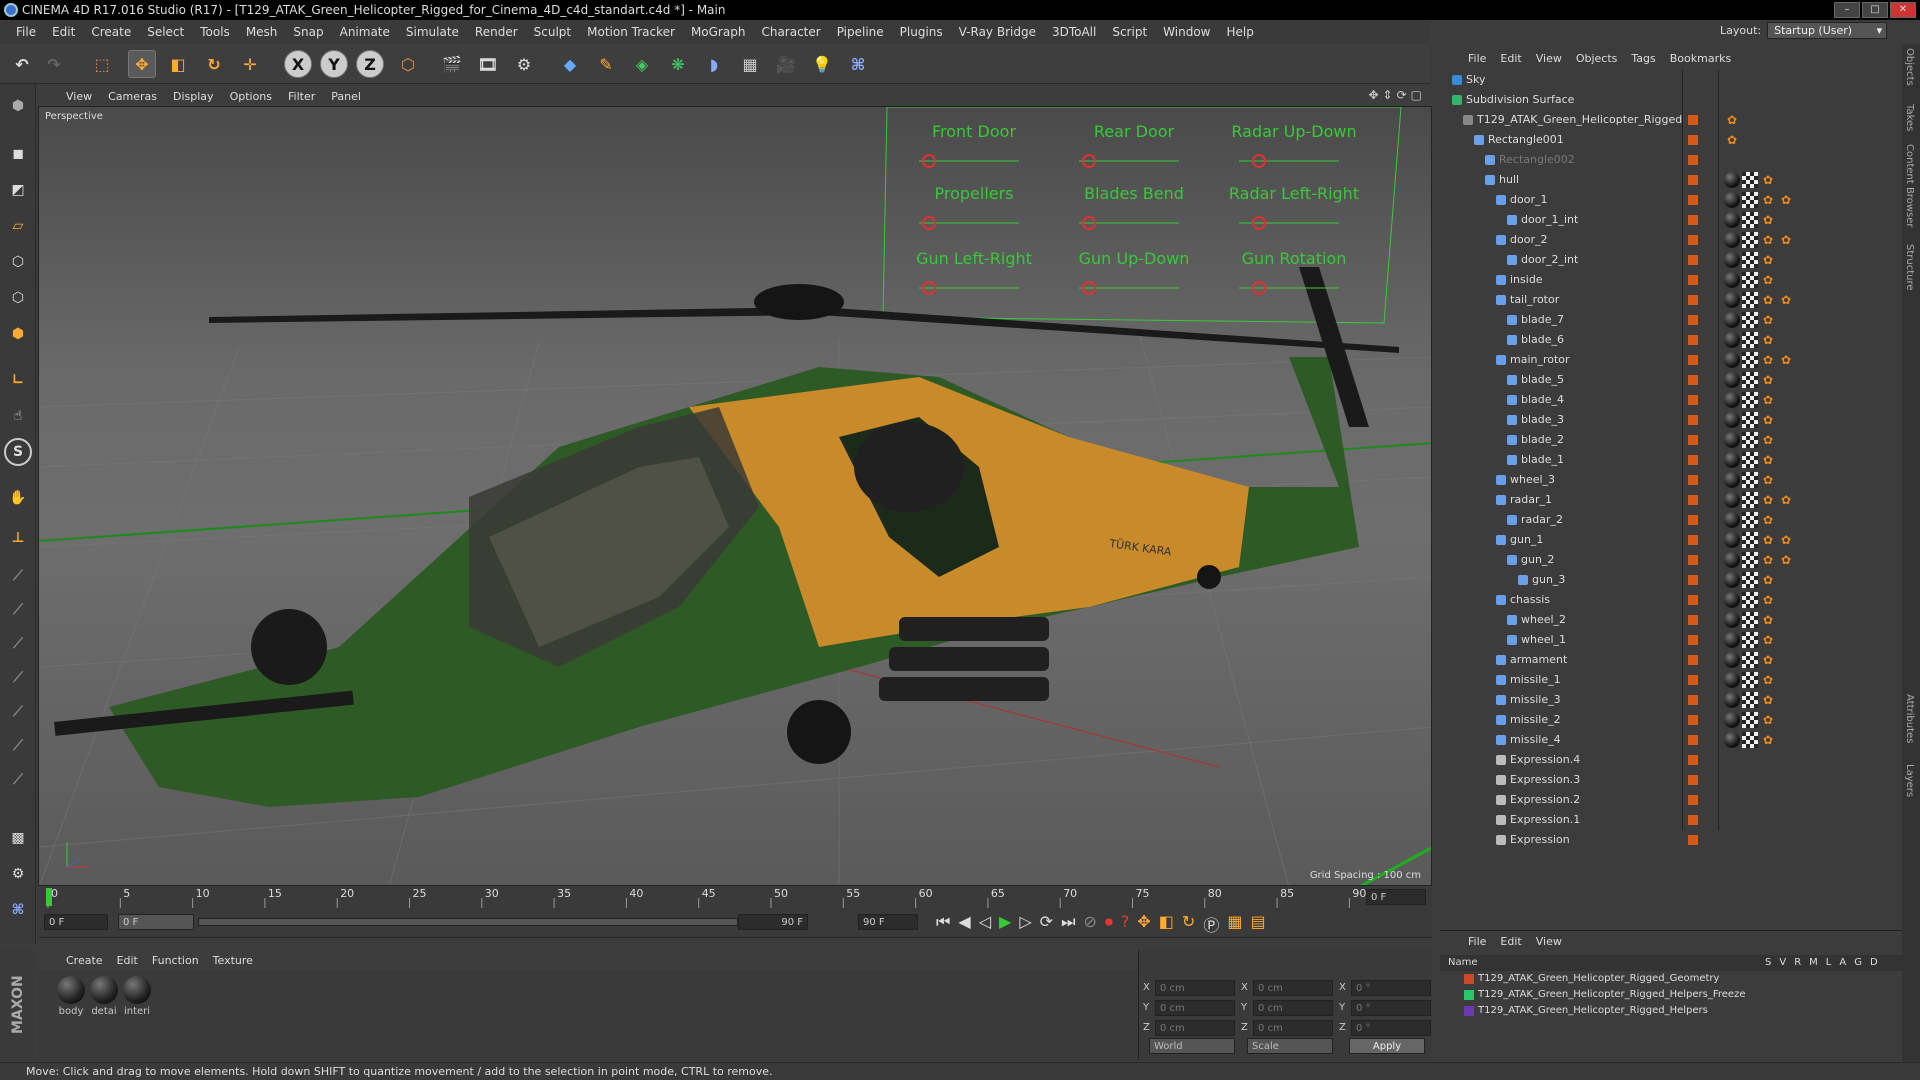 The image size is (1920, 1080). Describe the element at coordinates (1074, 32) in the screenshot. I see `menu-3dtoall: 3DToAll` at that location.